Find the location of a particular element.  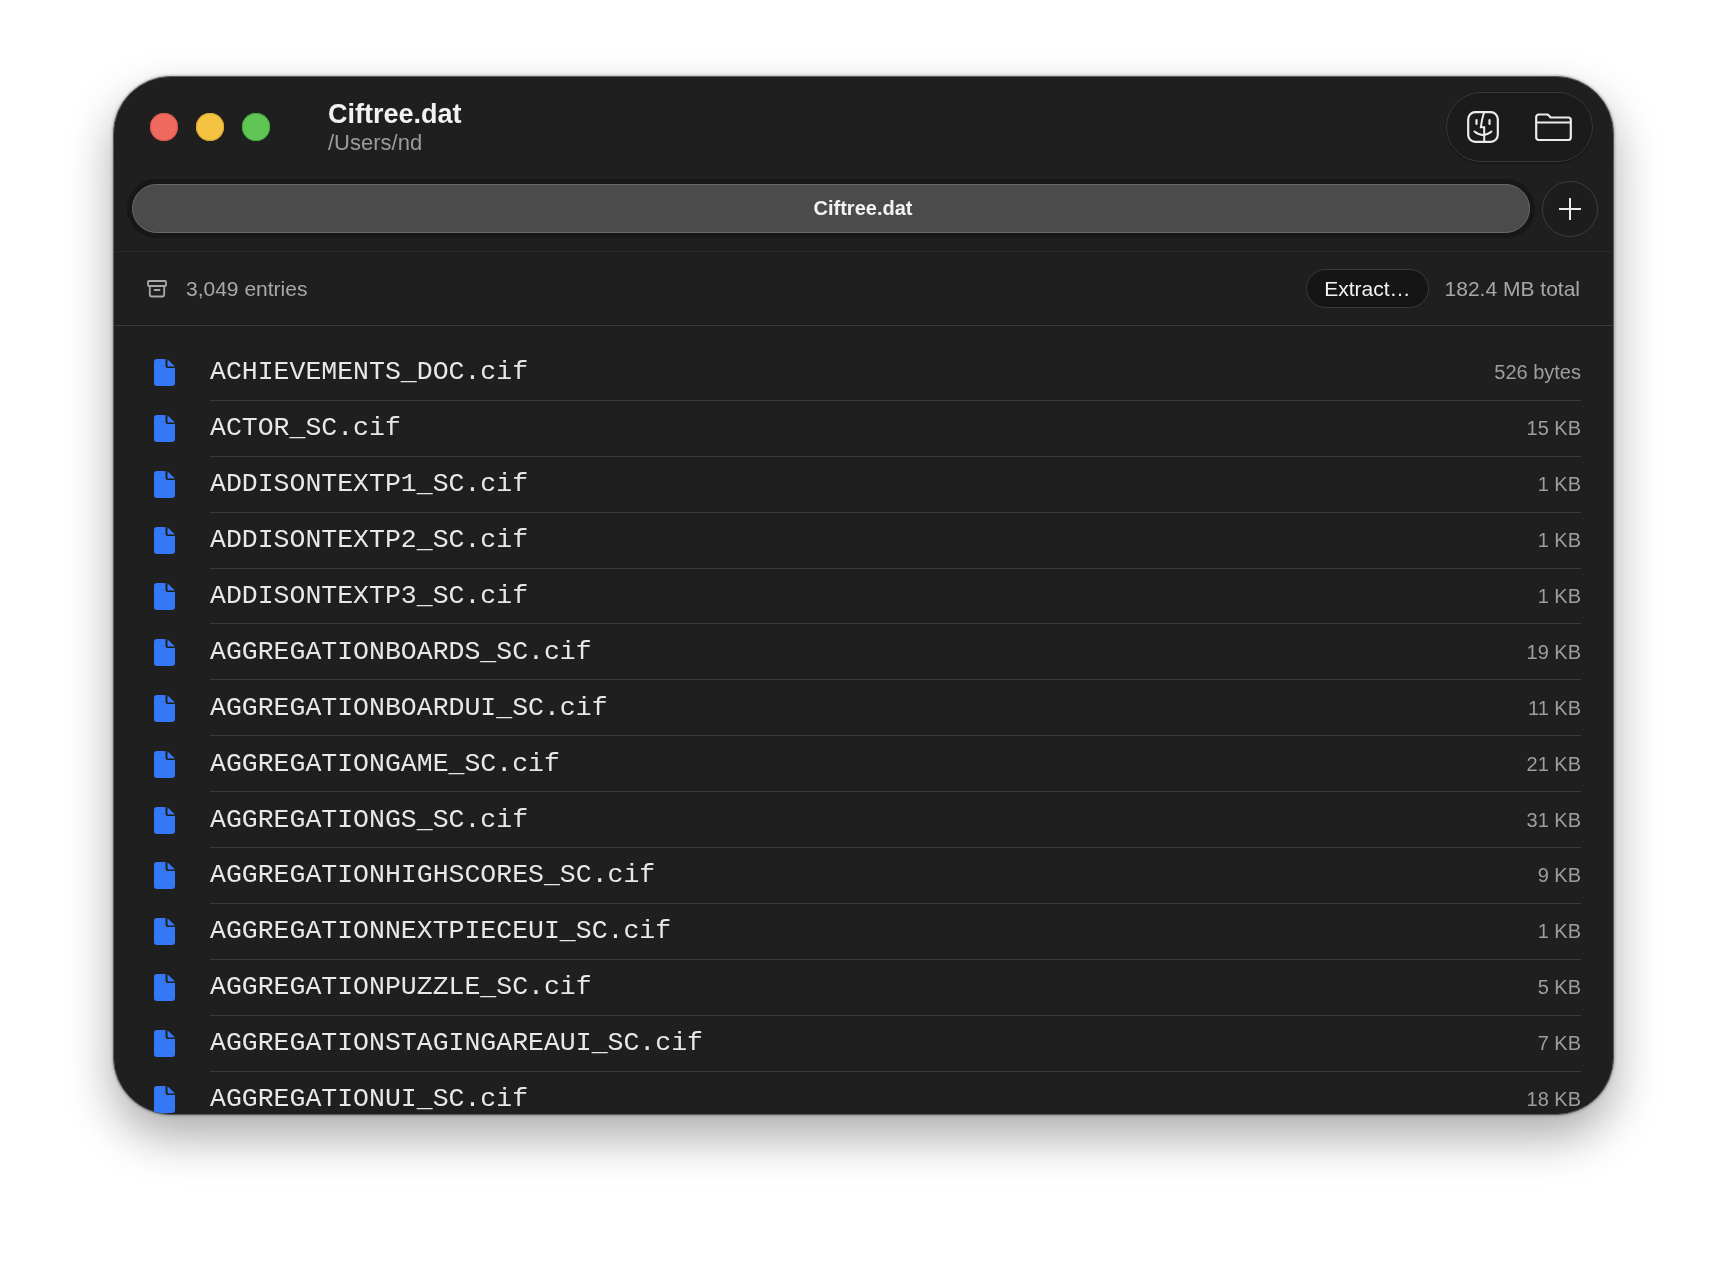

zoom-button is located at coordinates (256, 127).